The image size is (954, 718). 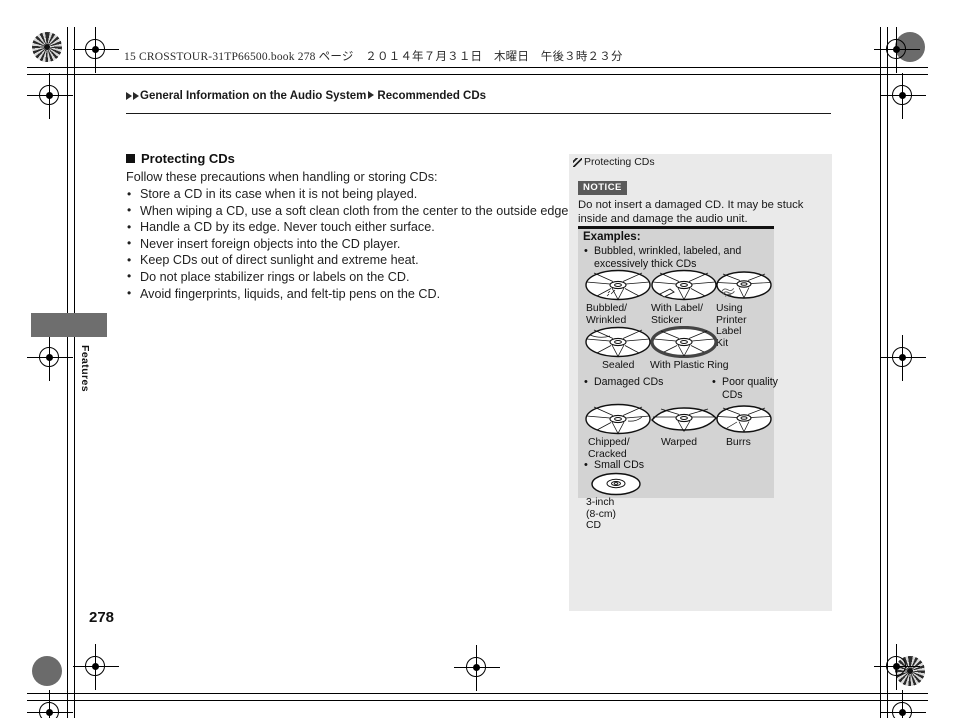 What do you see at coordinates (613, 465) in the screenshot?
I see `examples-group-label-small-cds: Small CDs` at bounding box center [613, 465].